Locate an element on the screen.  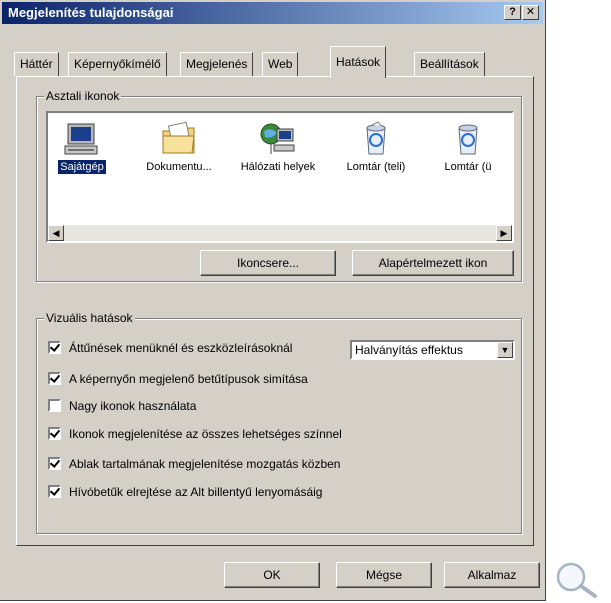
icon-list-horizontal-scrollbar: ◀ ▶ is located at coordinates (280, 233).